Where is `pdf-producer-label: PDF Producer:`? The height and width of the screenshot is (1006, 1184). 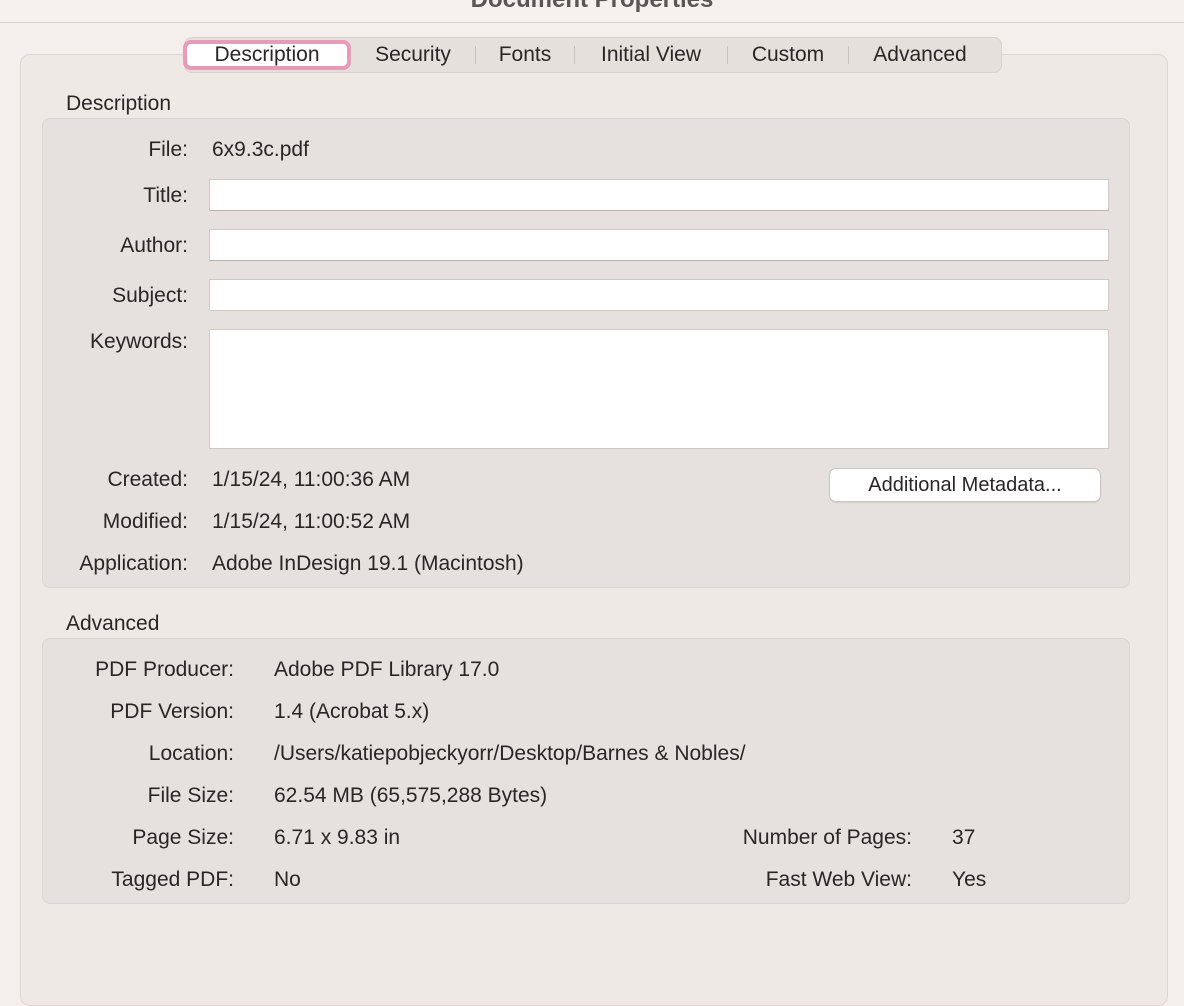 pdf-producer-label: PDF Producer: is located at coordinates (164, 669).